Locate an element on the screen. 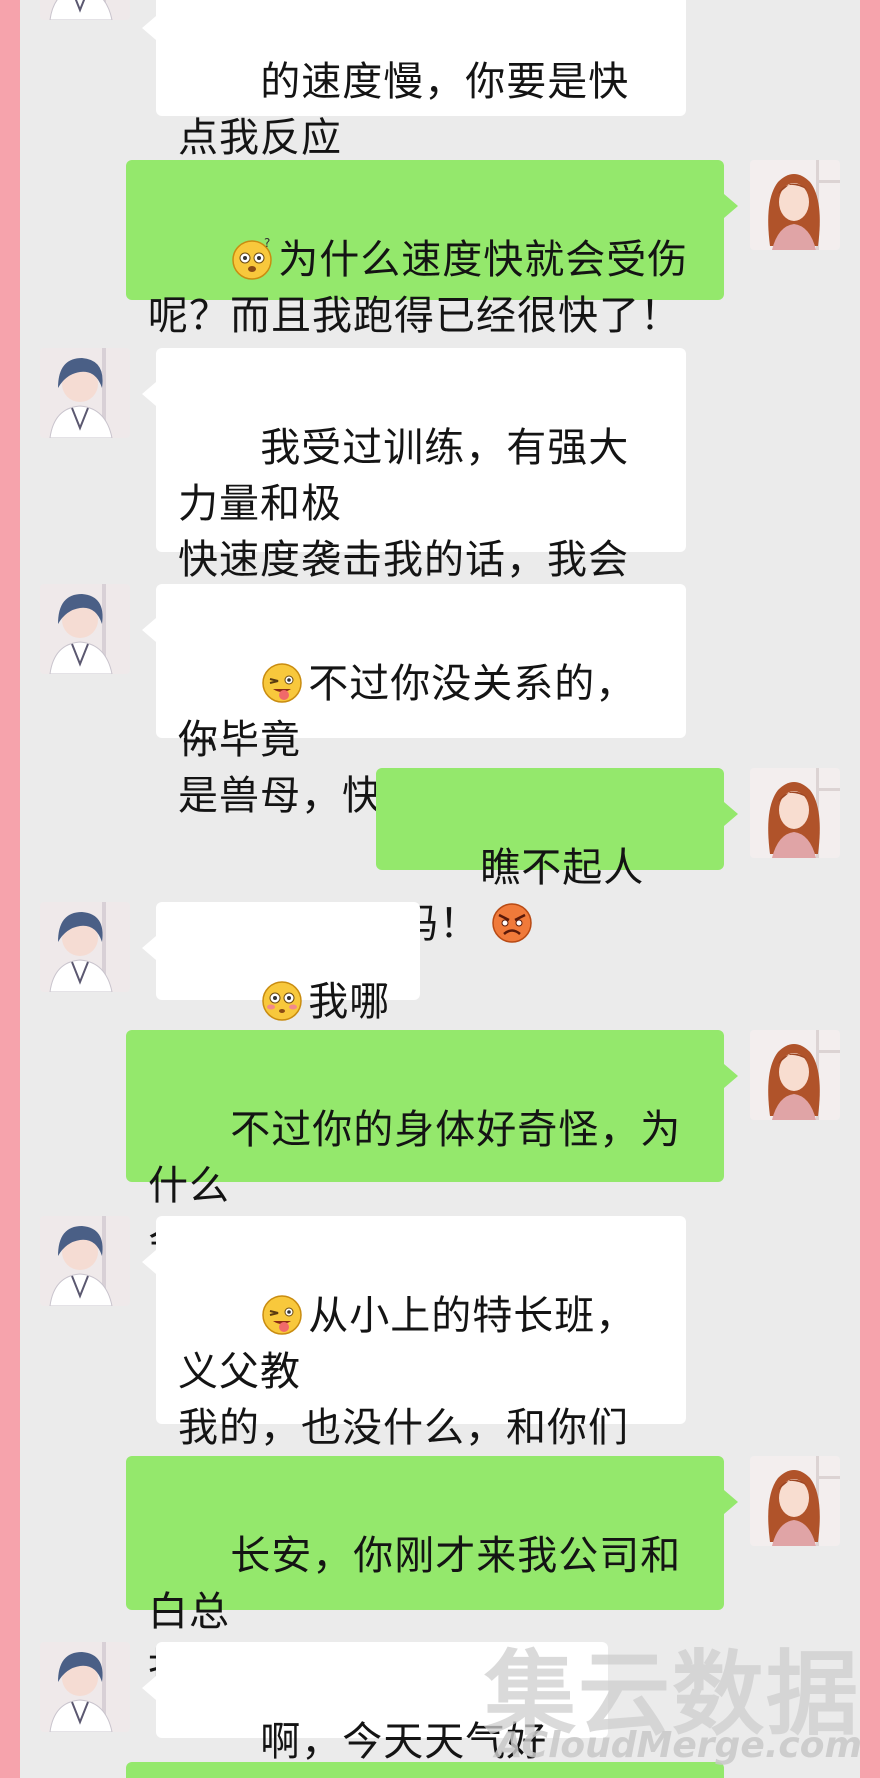 This screenshot has width=880, height=1778. message-bubble-outgoing: 长安，你刚才来我公司和白总 打架了？ is located at coordinates (432, 1573).